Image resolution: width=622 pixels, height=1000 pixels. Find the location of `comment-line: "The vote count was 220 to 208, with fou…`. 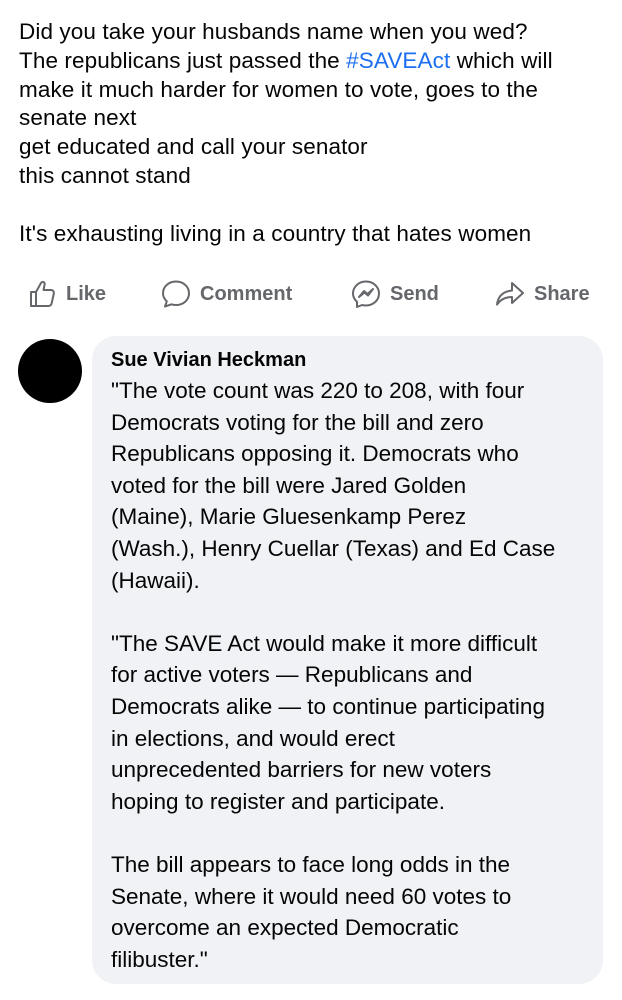

comment-line: "The vote count was 220 to 208, with fou… is located at coordinates (318, 390).